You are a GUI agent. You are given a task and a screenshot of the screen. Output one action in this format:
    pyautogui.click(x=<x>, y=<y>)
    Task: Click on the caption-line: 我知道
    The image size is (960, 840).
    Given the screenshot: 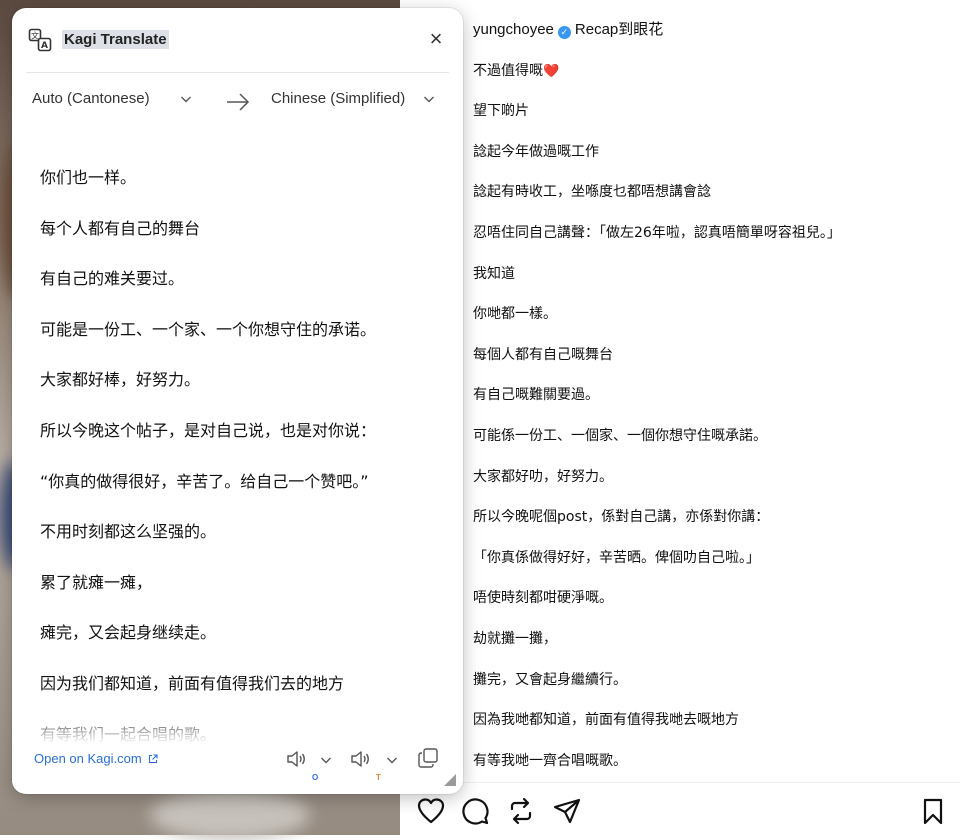 What is the action you would take?
    pyautogui.click(x=494, y=273)
    